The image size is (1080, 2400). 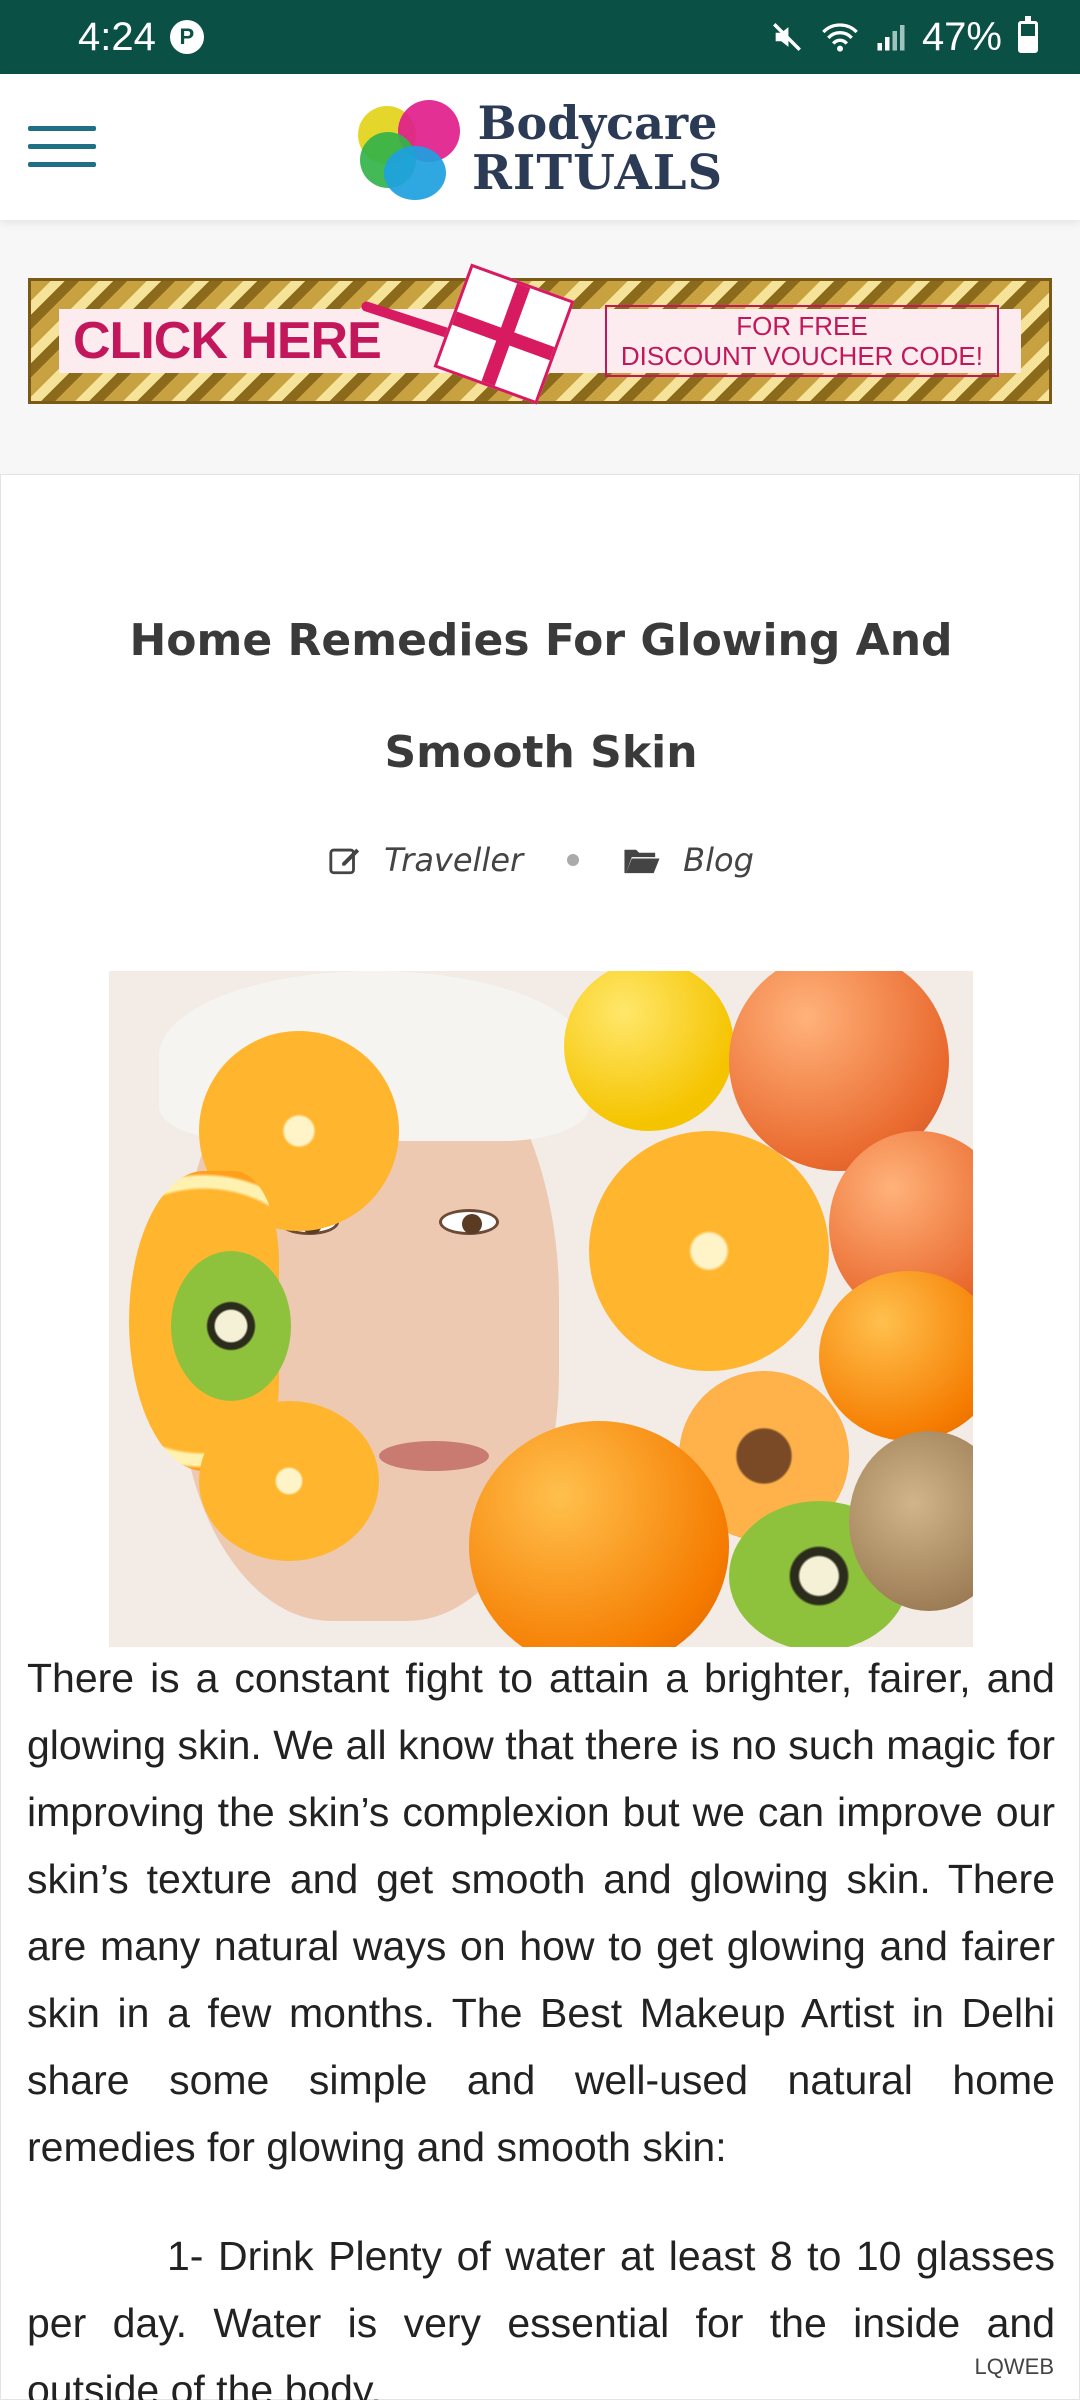 What do you see at coordinates (891, 38) in the screenshot?
I see `signal-icon` at bounding box center [891, 38].